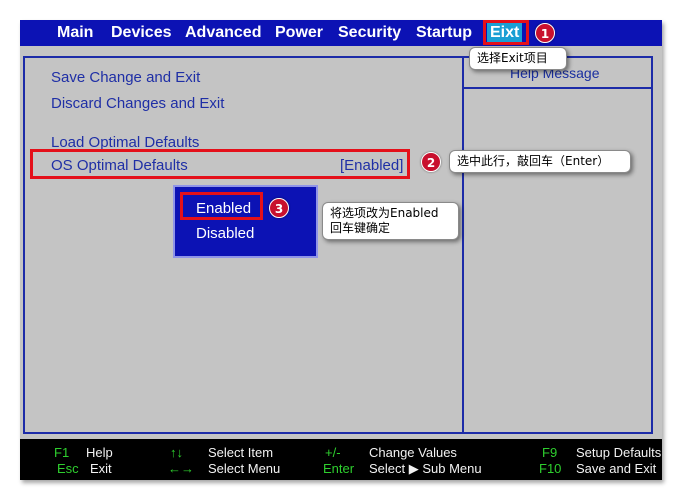  Describe the element at coordinates (616, 468) in the screenshot. I see `key-f10-desc: Save and Exit` at that location.